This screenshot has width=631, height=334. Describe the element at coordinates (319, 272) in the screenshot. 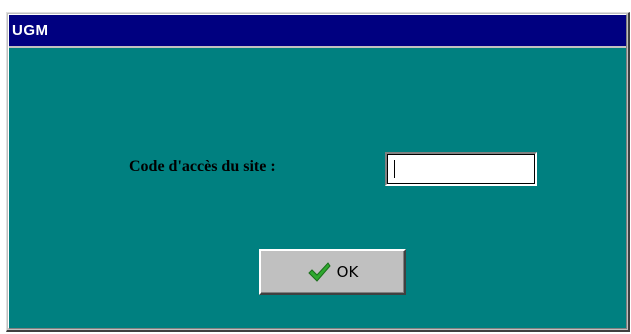

I see `checkmark-icon` at that location.